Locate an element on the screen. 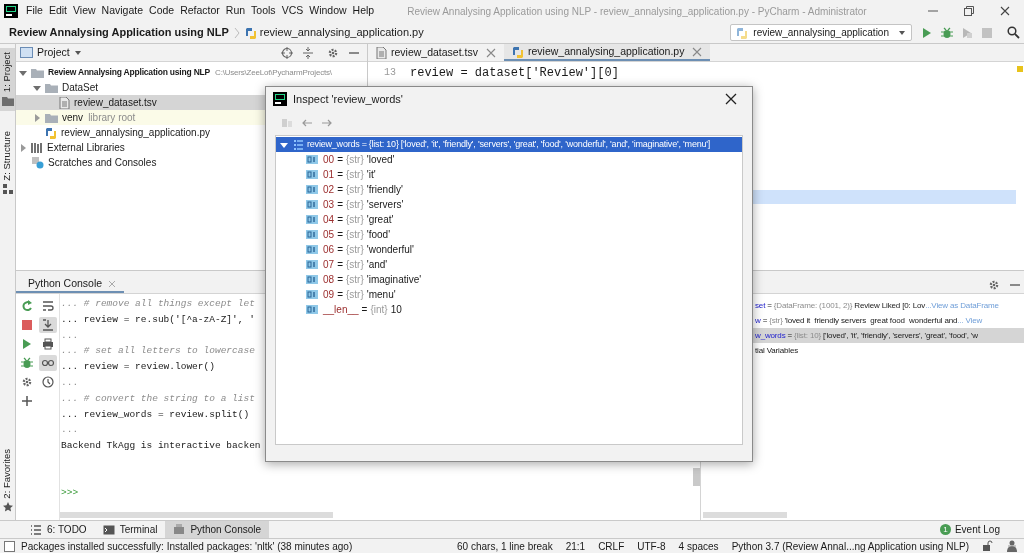 The height and width of the screenshot is (553, 1024). collapse-icon is located at coordinates (308, 52).